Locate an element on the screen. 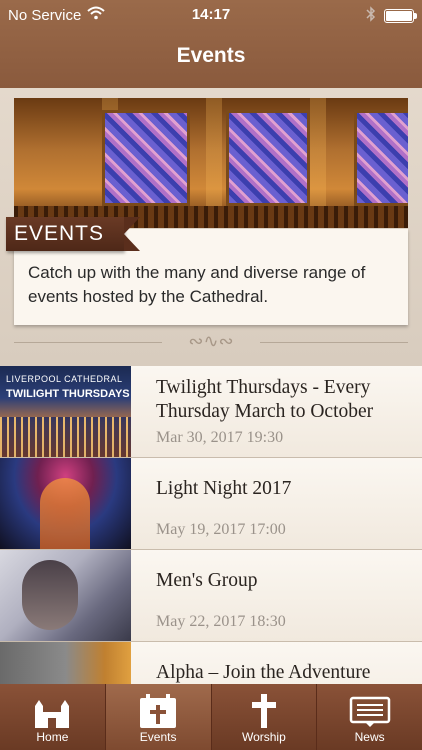  event-row-light-night: Light Night 2017 May 19, 2017 17:00 is located at coordinates (211, 504).